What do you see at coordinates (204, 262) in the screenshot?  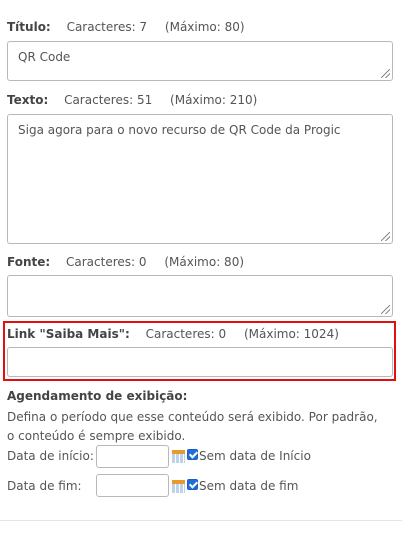 I see `fonte-max-count: (Máximo: 80)` at bounding box center [204, 262].